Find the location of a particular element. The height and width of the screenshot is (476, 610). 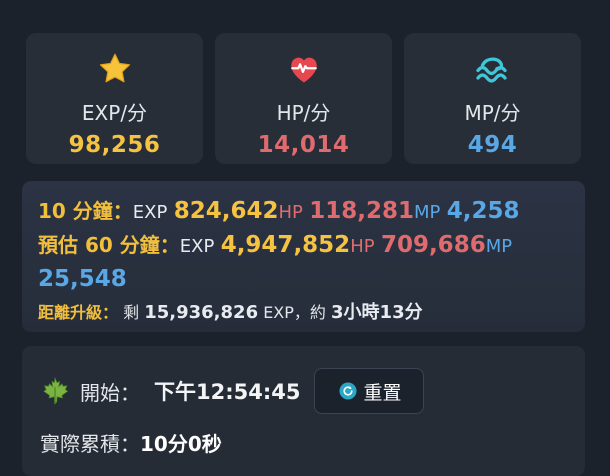

start-time: 下午12:54:45 is located at coordinates (227, 392).